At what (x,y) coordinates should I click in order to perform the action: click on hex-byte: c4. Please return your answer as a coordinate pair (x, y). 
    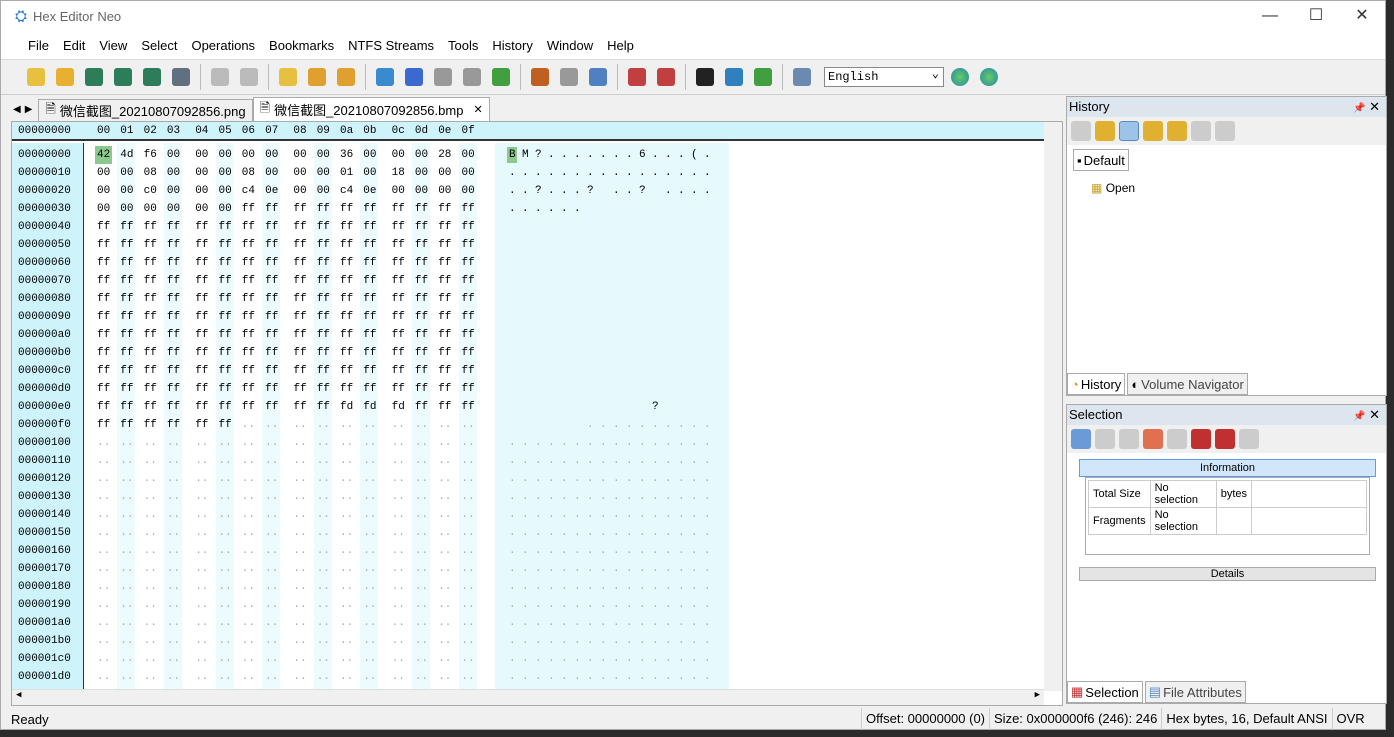
    Looking at the image, I should click on (346, 191).